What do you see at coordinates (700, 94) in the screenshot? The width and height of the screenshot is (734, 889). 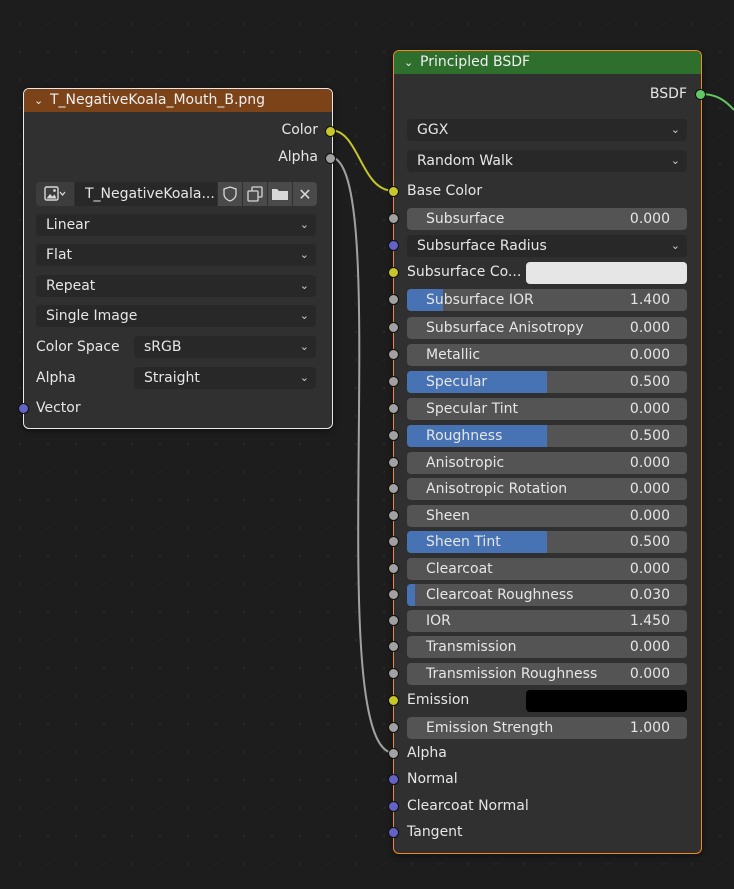 I see `bsdf-output-socket` at bounding box center [700, 94].